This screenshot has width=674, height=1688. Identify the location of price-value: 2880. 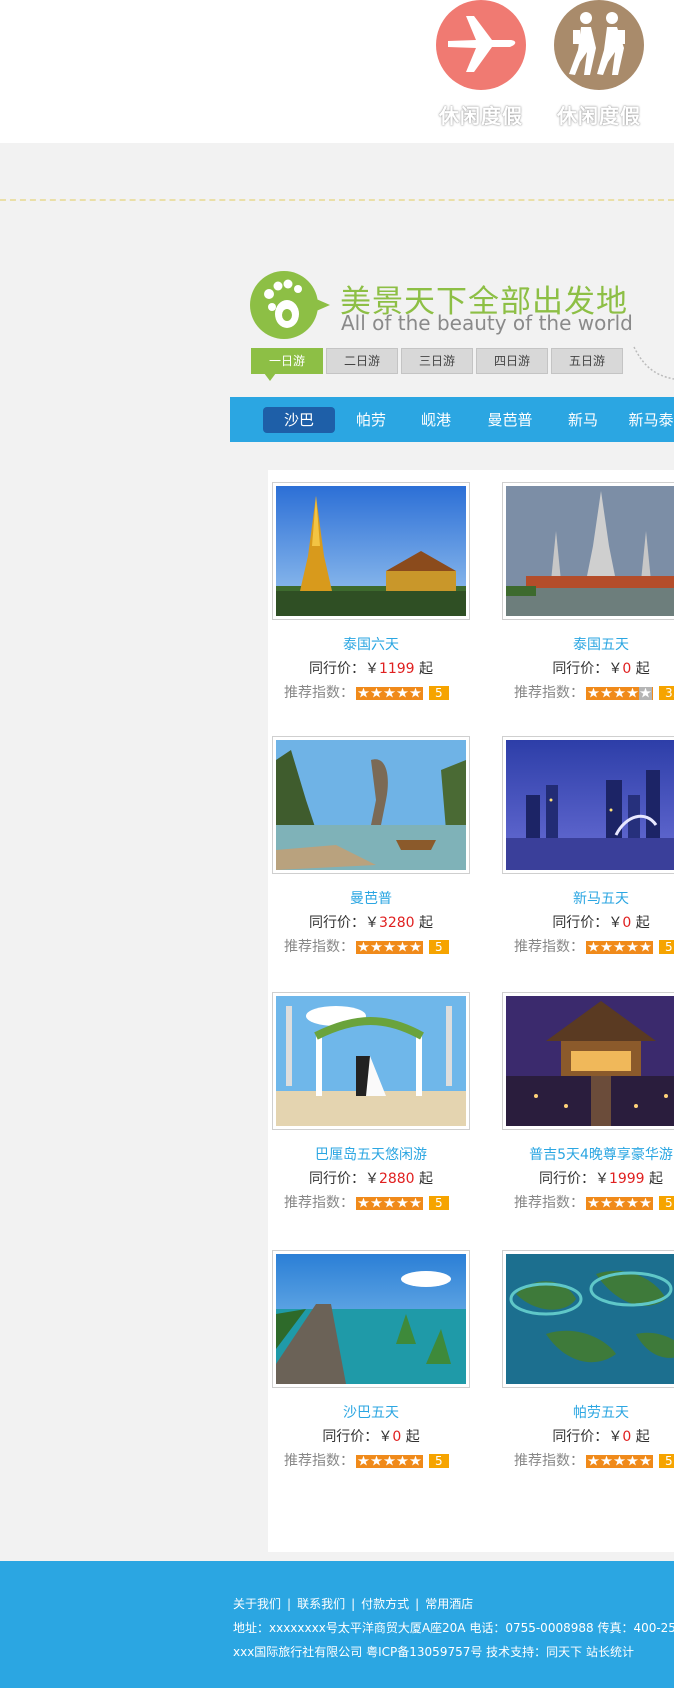
(396, 1179).